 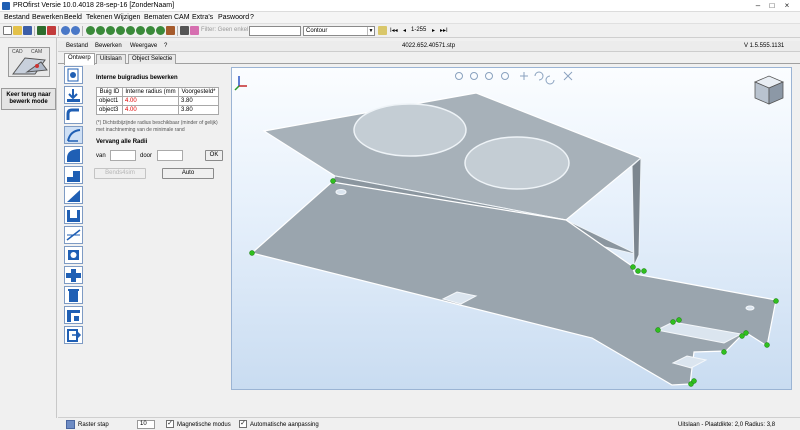 What do you see at coordinates (73, 235) in the screenshot?
I see `line-tool-button` at bounding box center [73, 235].